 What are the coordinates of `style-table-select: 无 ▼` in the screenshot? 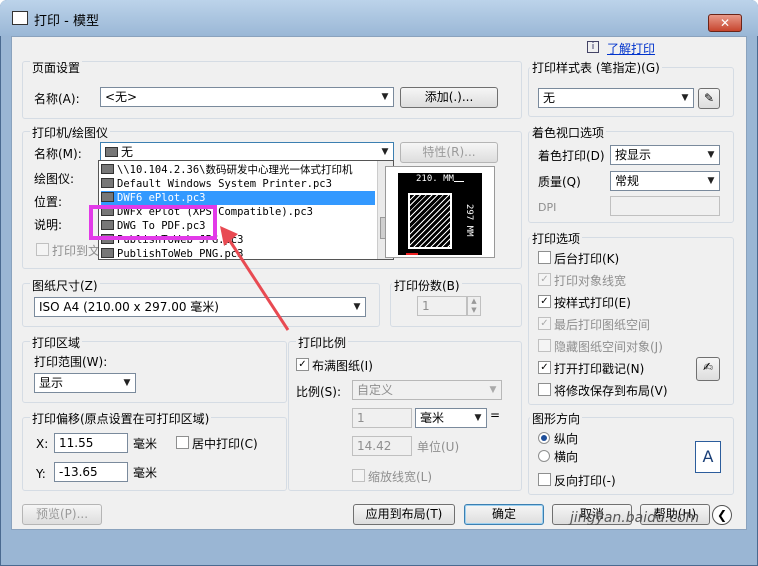 It's located at (616, 98).